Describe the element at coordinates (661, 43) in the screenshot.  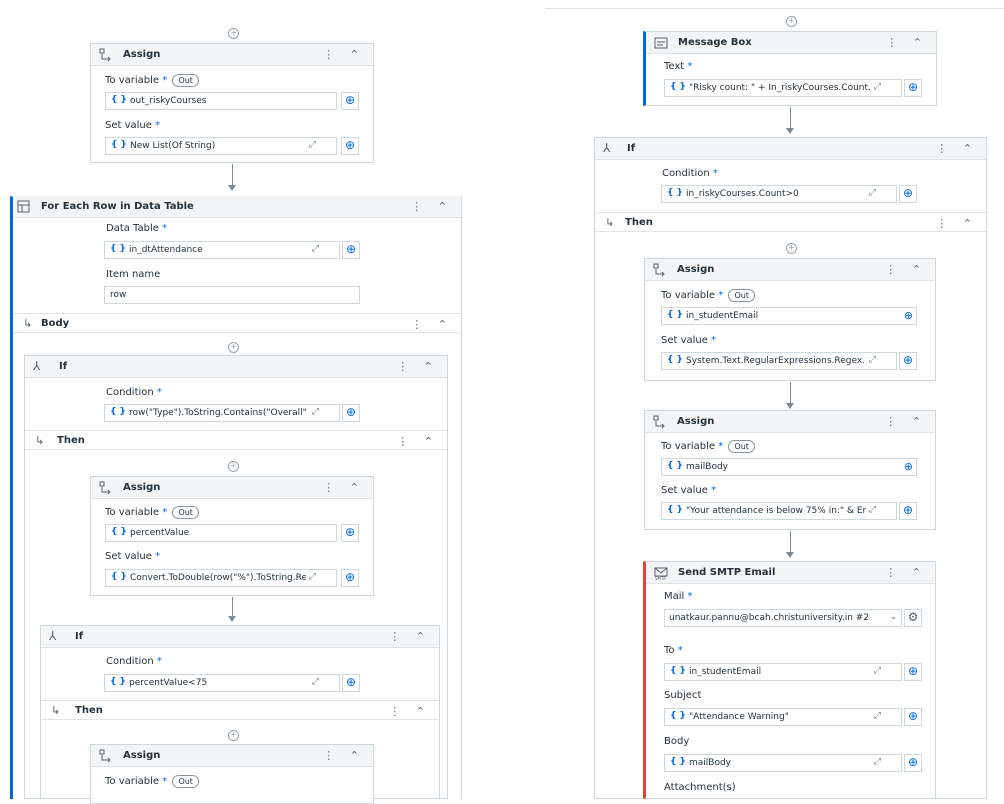
I see `message-box-icon` at that location.